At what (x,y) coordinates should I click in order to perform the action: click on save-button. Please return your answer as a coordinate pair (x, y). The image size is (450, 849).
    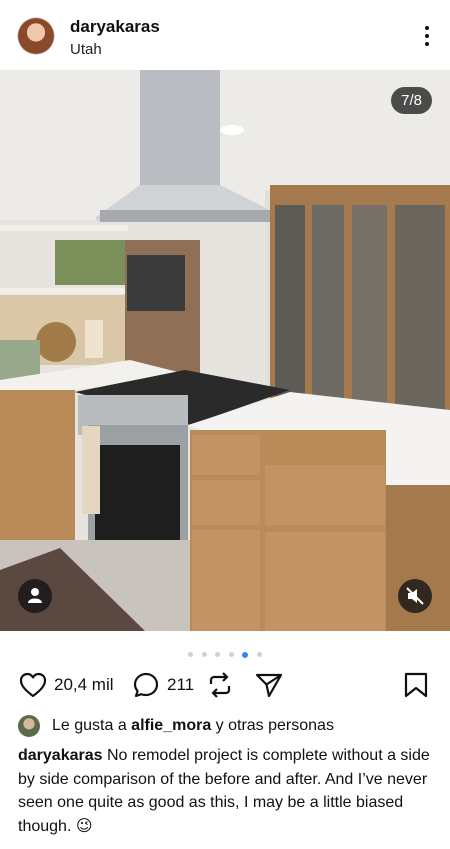
    Looking at the image, I should click on (416, 685).